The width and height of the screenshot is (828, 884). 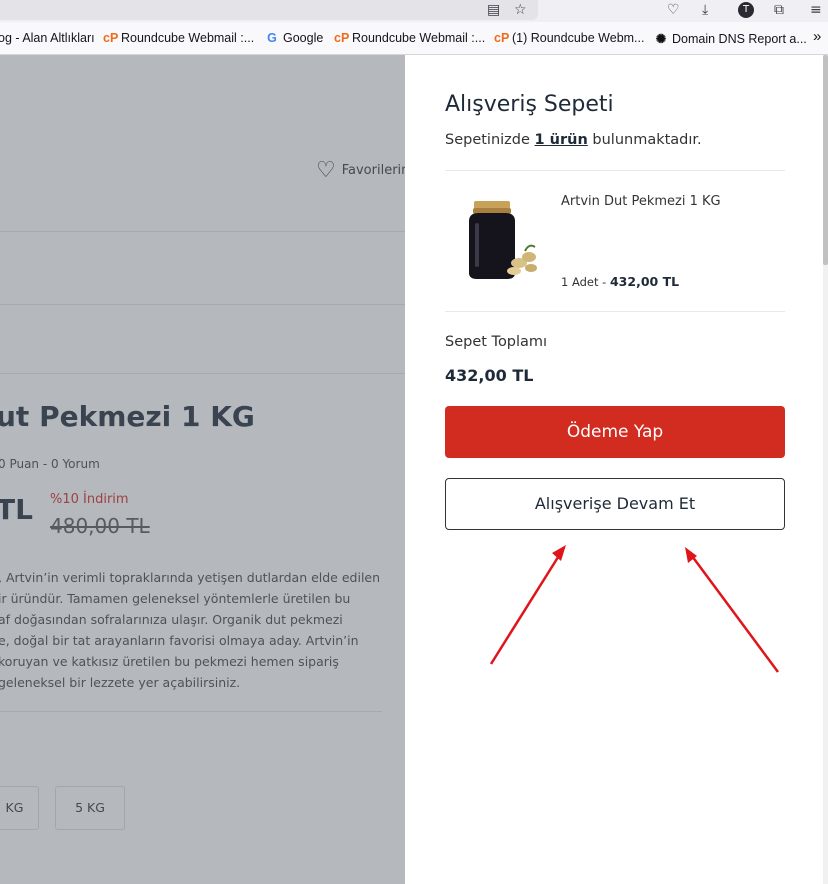 I want to click on dns-icon: ✺, so click(x=661, y=39).